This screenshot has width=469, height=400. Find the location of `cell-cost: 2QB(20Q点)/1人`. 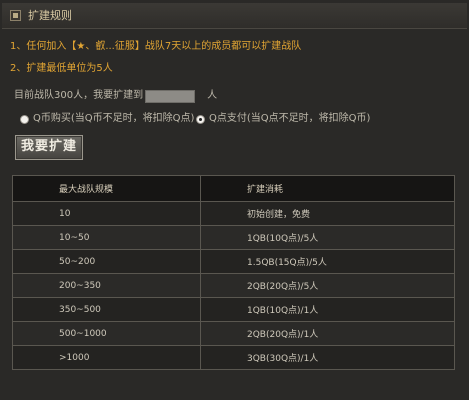

cell-cost: 2QB(20Q点)/1人 is located at coordinates (327, 333).